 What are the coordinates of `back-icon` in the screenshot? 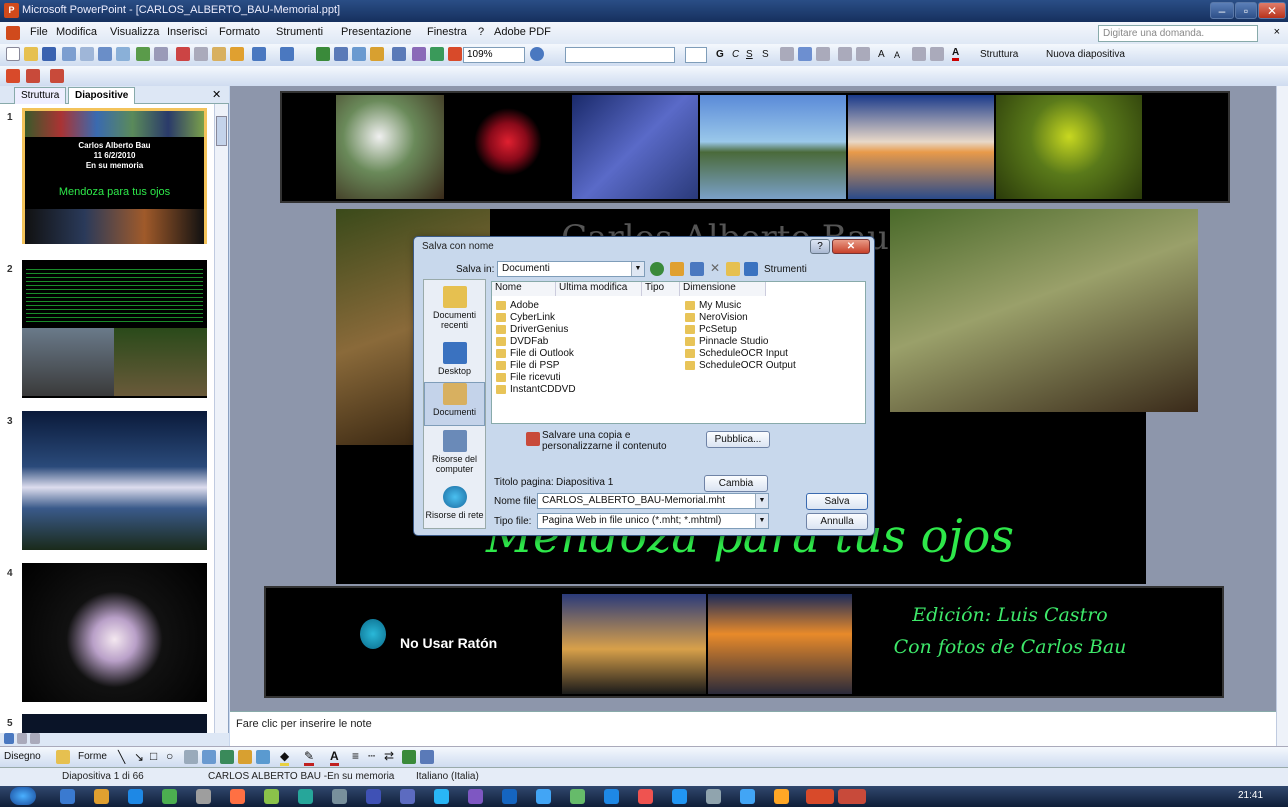 It's located at (657, 269).